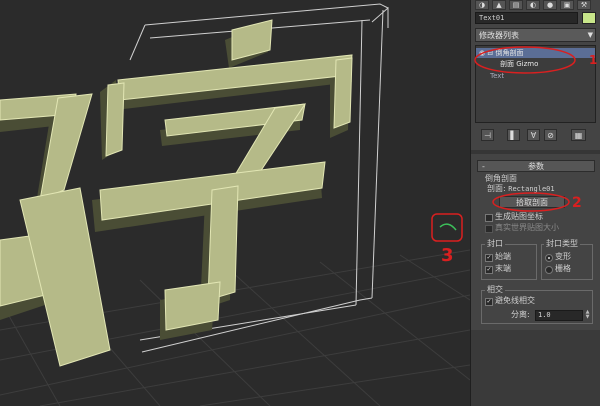 This screenshot has height=406, width=600. I want to click on intersections-group-label: 相交, so click(495, 290).